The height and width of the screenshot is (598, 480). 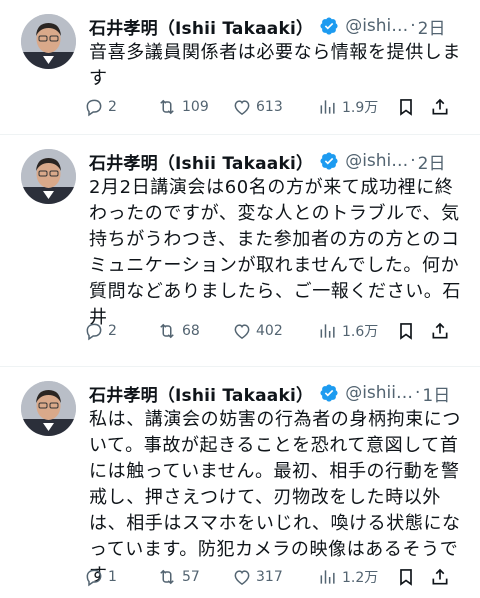 I want to click on tweet-actions: 1 57 317 1.2万, so click(x=274, y=577).